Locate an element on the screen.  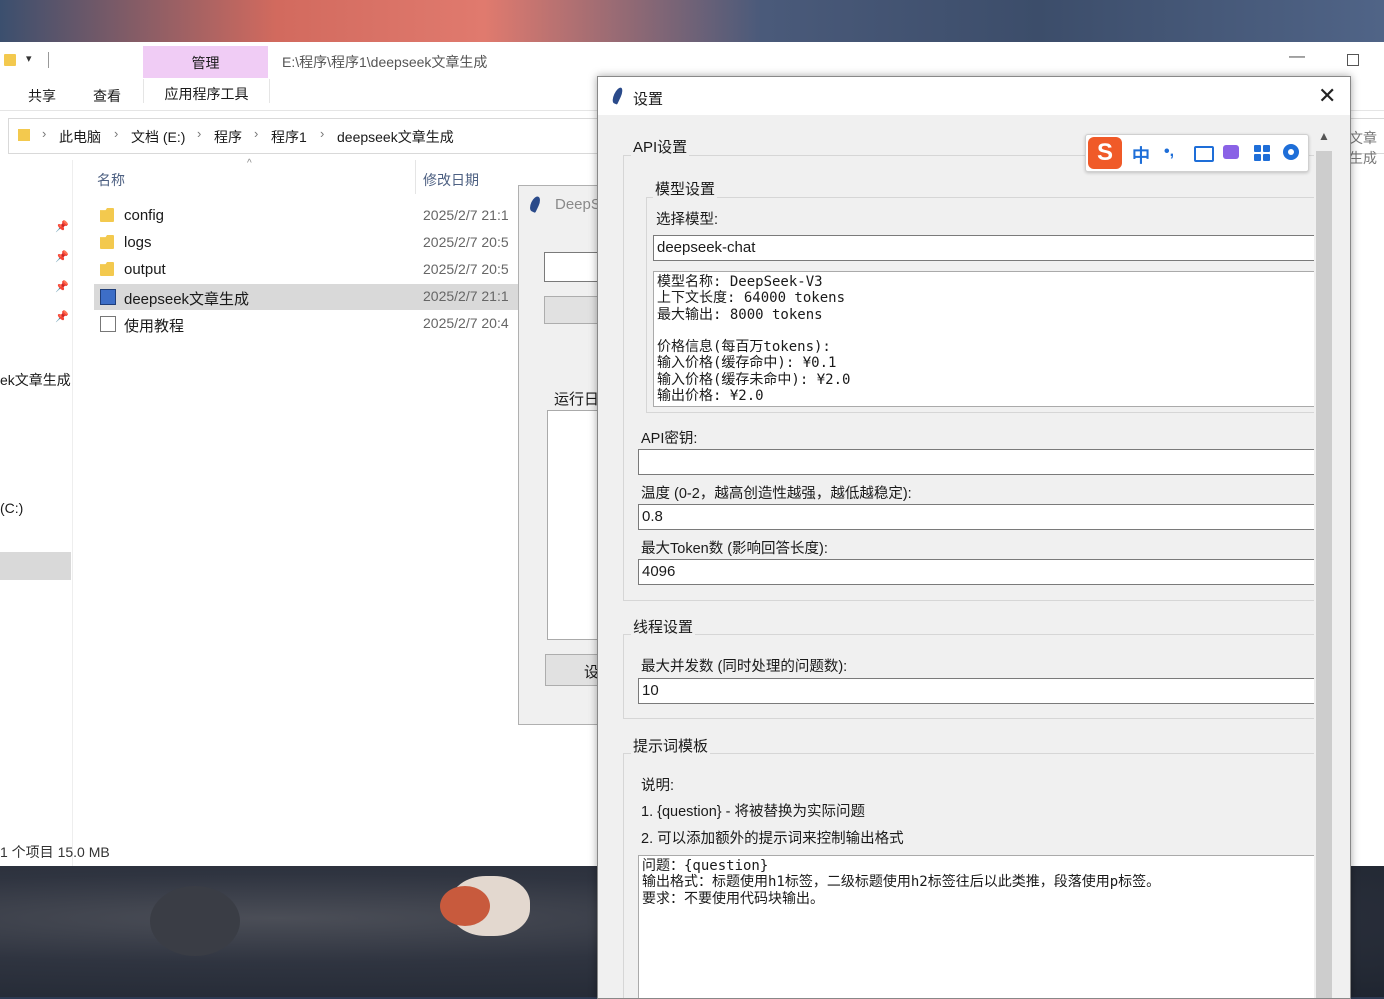
concurrency-input: 10 is located at coordinates (977, 691).